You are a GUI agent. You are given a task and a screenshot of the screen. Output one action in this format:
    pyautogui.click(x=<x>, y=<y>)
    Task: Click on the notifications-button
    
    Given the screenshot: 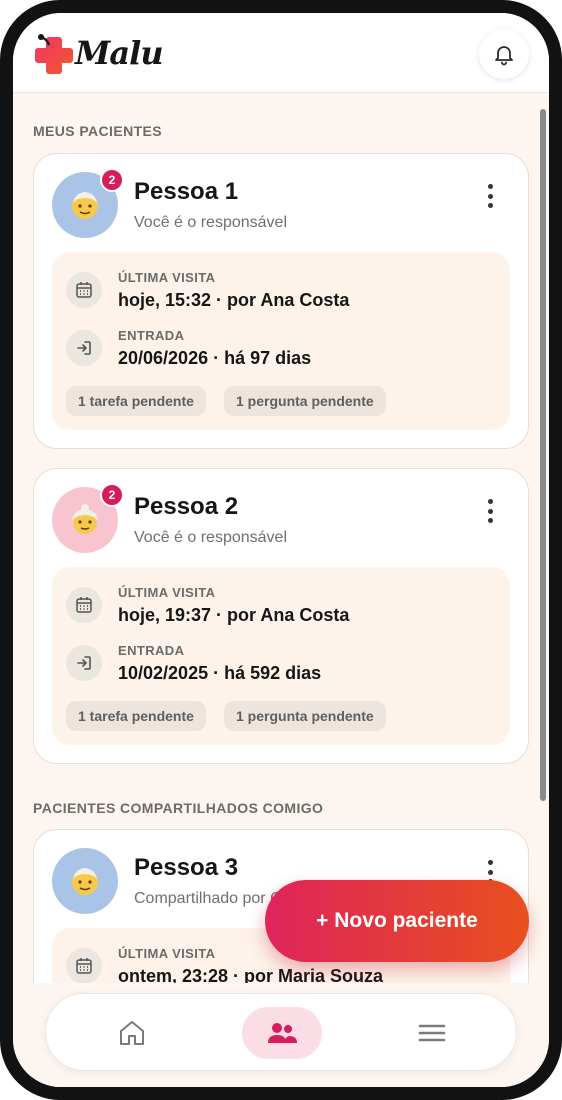 What is the action you would take?
    pyautogui.click(x=504, y=54)
    